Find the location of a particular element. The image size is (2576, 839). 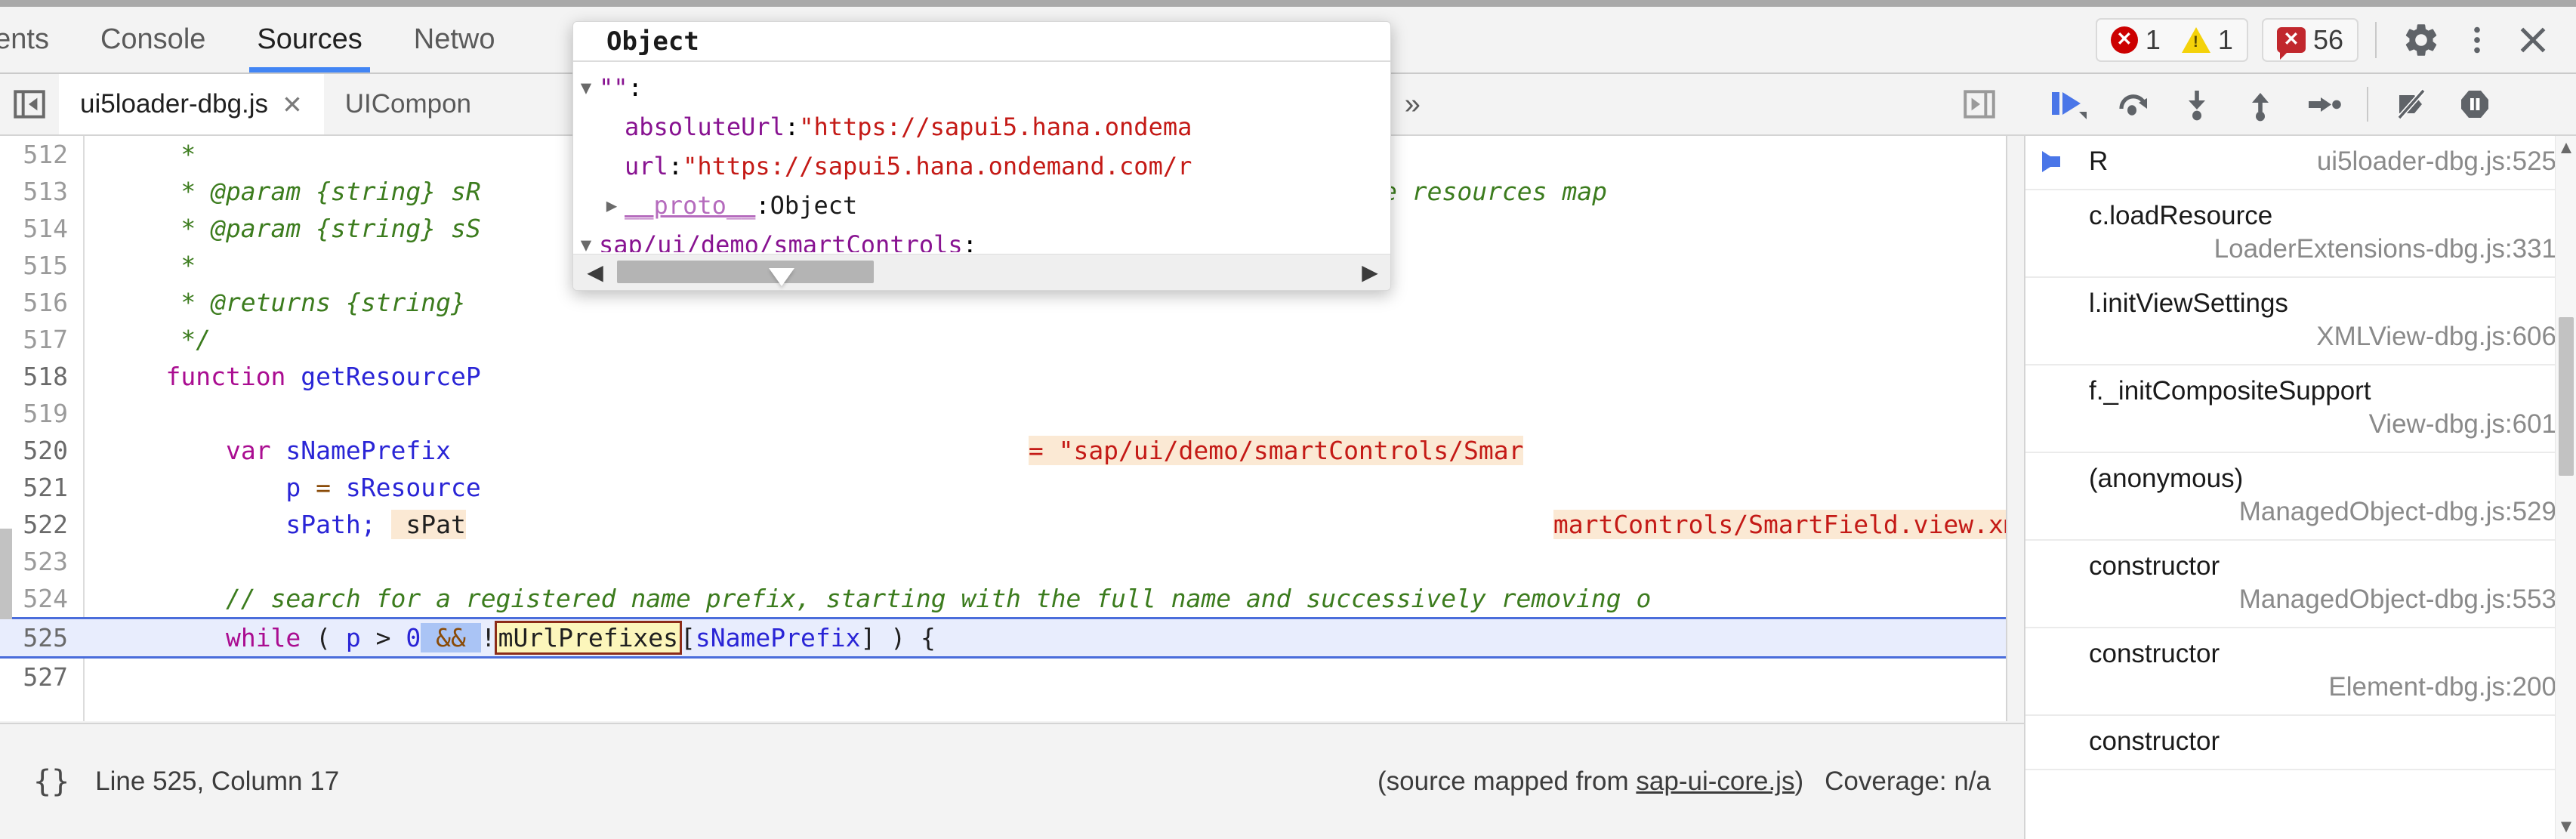

warning-counter: 1 is located at coordinates (2207, 39).